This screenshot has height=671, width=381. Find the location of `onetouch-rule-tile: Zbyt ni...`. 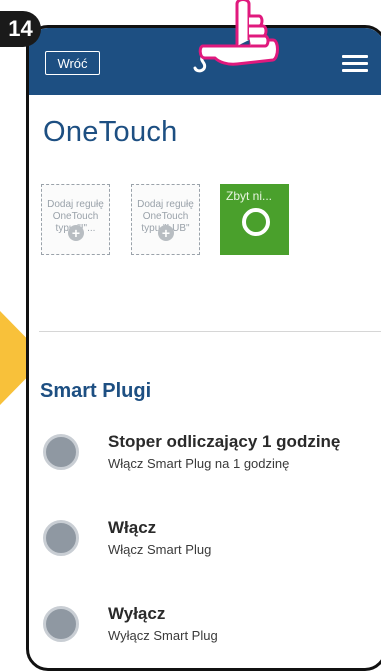

onetouch-rule-tile: Zbyt ni... is located at coordinates (254, 219).